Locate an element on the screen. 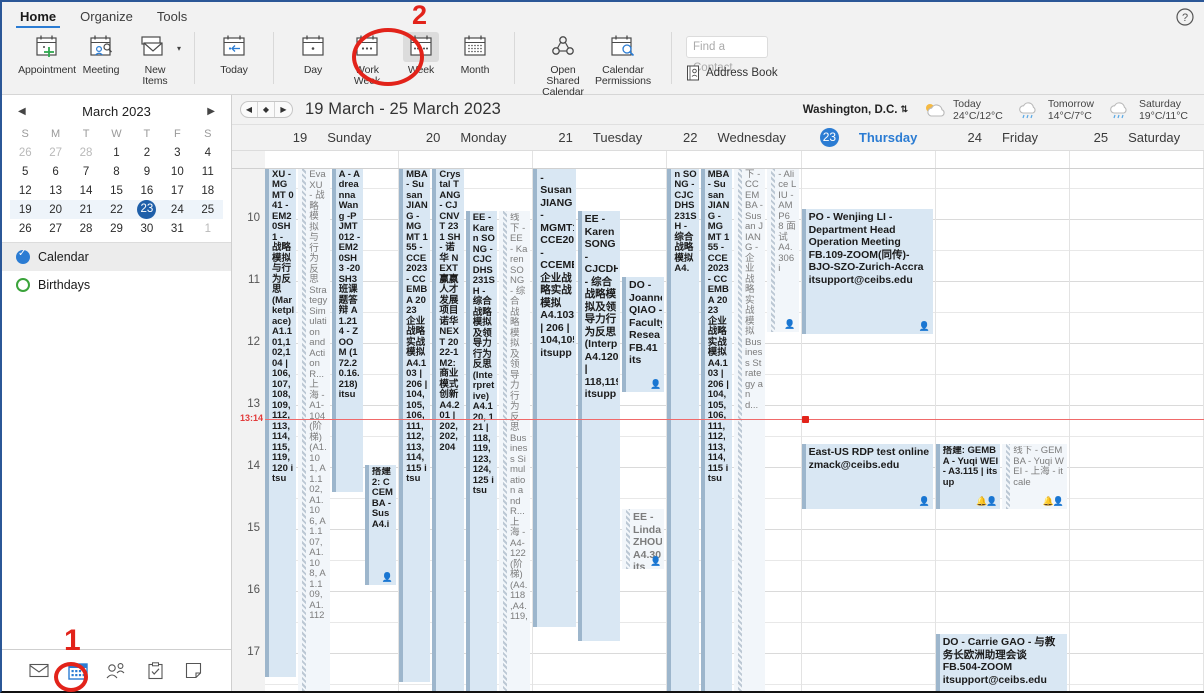 The image size is (1204, 693). mini-calendar-week-row: 26 27 28 1 2 3 4 is located at coordinates (116, 152).